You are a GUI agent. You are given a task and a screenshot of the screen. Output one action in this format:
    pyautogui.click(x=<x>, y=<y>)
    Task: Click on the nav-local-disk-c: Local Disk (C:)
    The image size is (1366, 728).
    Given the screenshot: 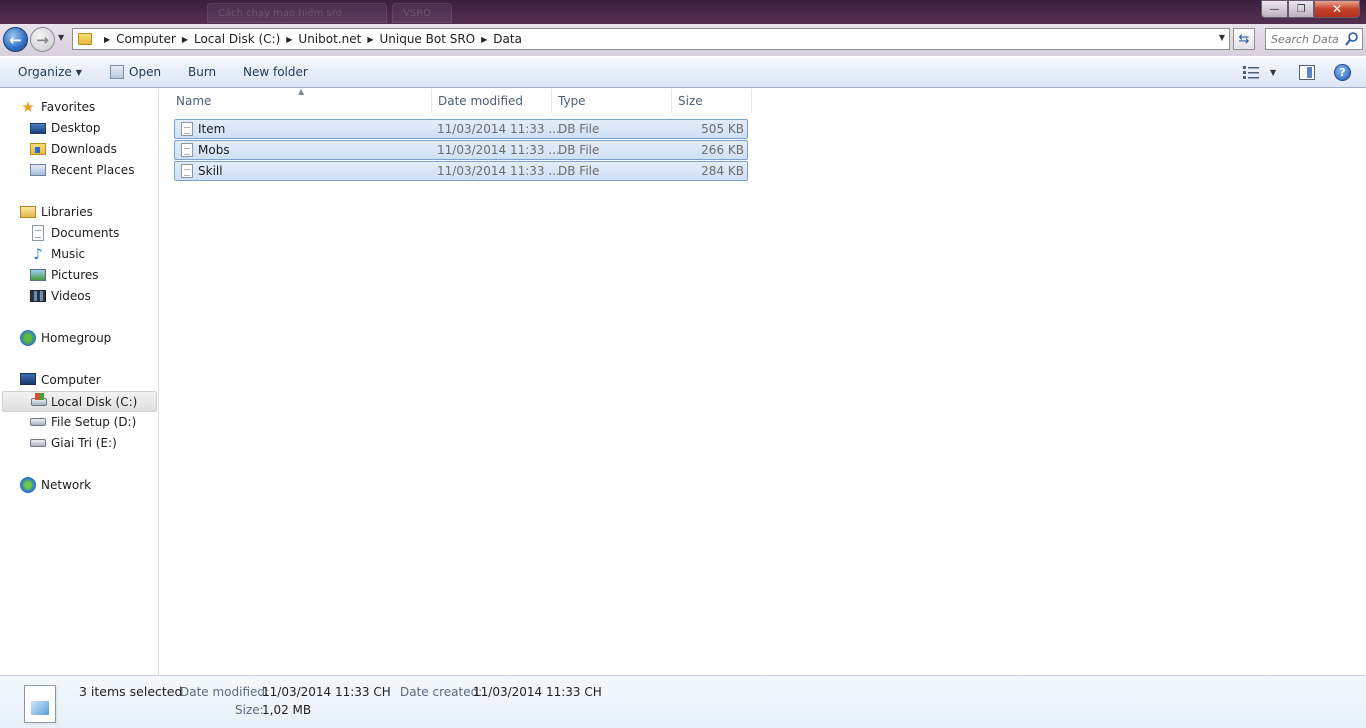 What is the action you would take?
    pyautogui.click(x=79, y=401)
    